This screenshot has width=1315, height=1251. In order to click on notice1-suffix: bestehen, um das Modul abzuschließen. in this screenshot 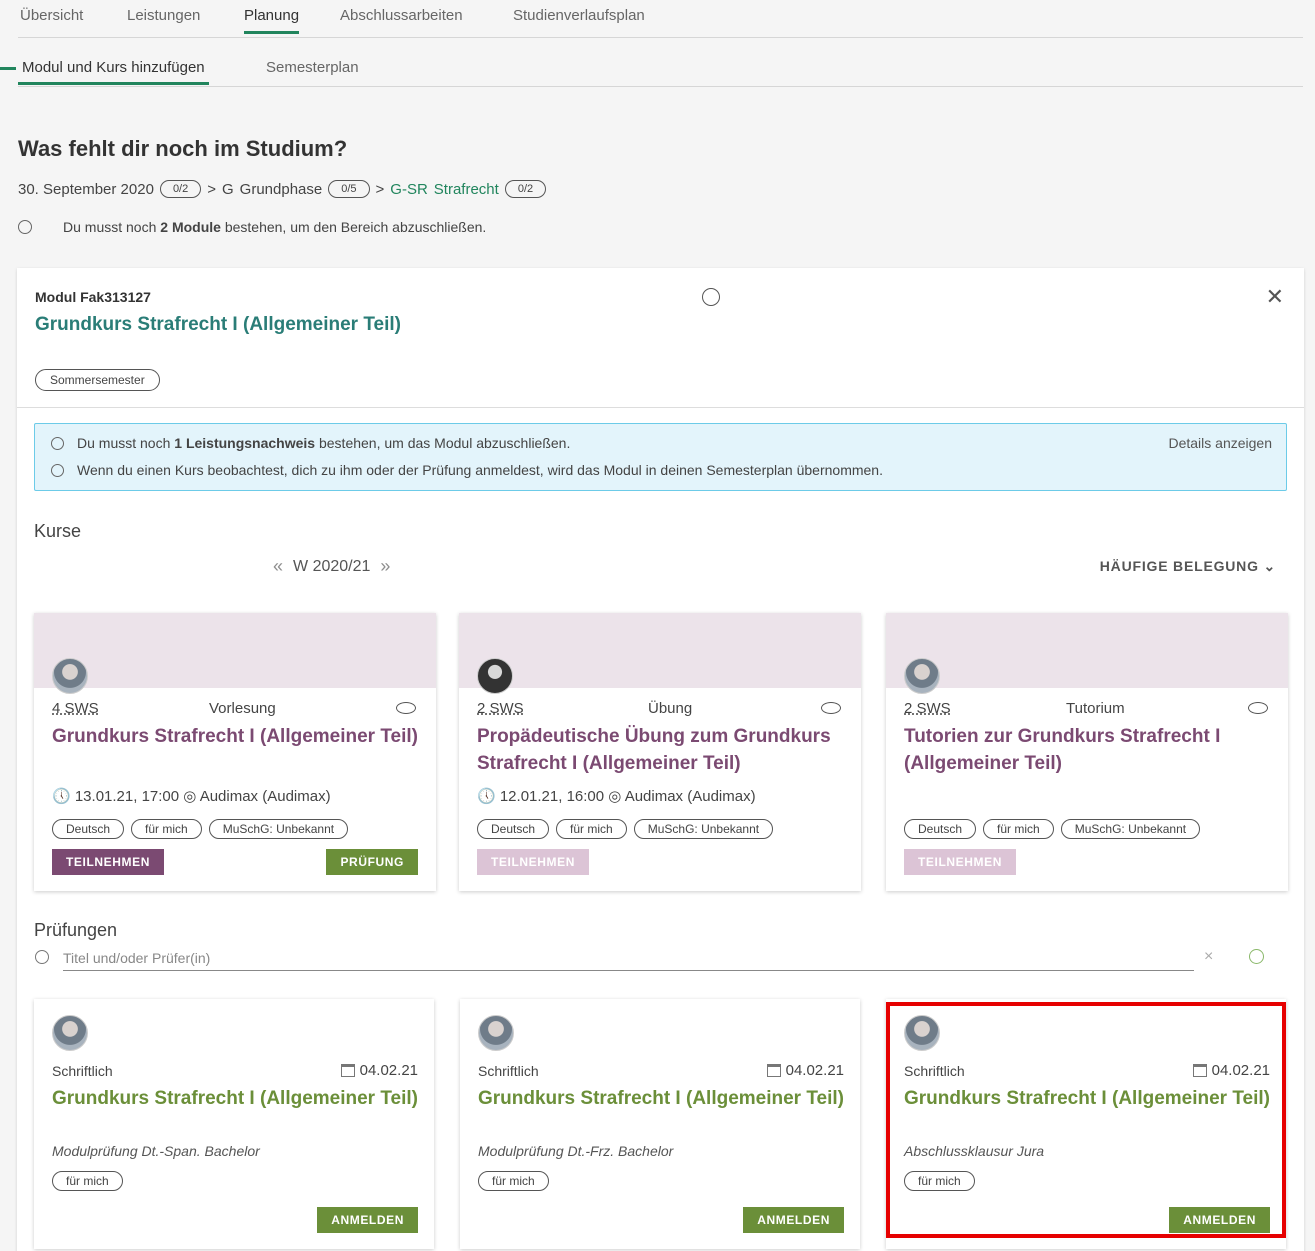, I will do `click(444, 443)`.